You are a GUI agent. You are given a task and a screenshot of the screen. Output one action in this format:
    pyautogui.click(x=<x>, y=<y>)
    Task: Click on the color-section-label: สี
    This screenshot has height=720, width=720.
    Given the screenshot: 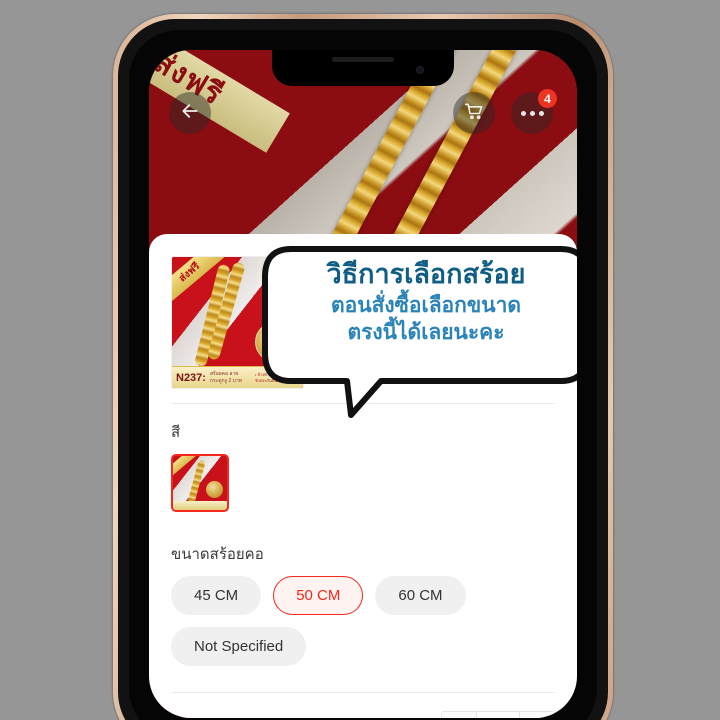 What is the action you would take?
    pyautogui.click(x=176, y=432)
    